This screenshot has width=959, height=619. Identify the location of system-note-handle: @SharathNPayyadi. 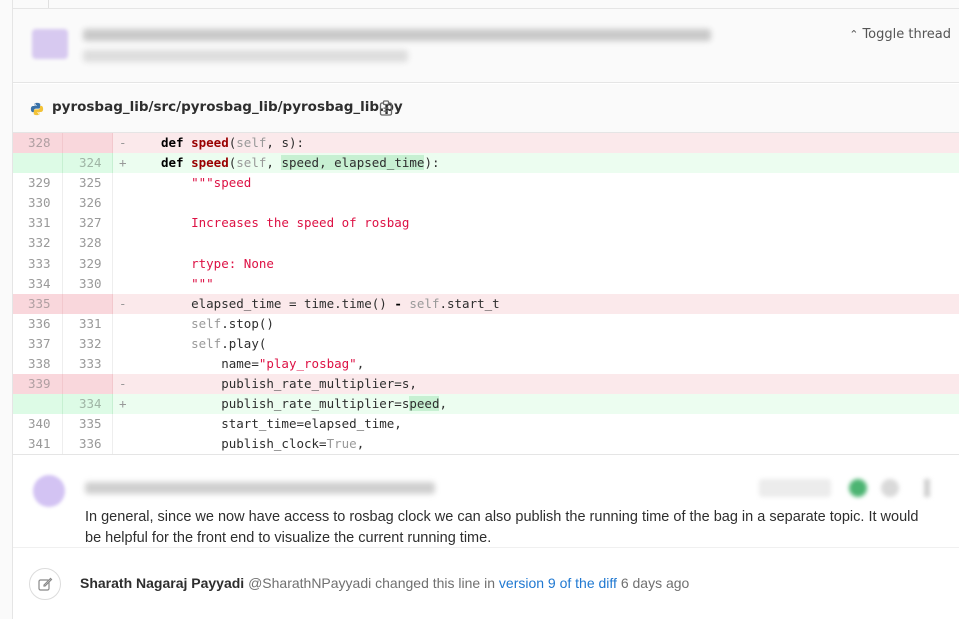
(309, 583).